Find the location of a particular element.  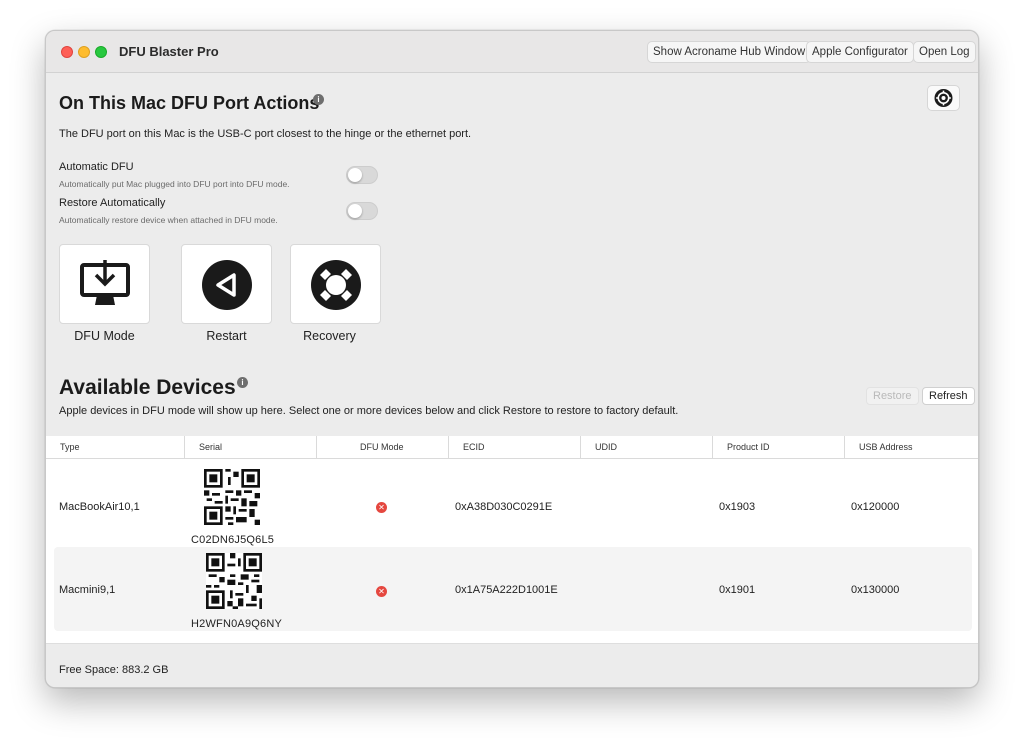

show-hub-window-button: Show Acroname Hub Window is located at coordinates (729, 52).